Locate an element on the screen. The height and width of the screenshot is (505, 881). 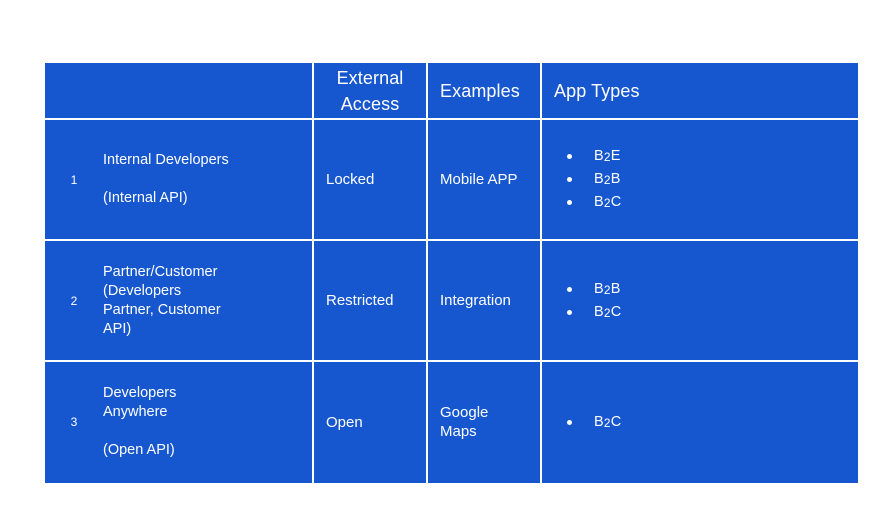
row-external-access-cell: Open is located at coordinates (370, 422).